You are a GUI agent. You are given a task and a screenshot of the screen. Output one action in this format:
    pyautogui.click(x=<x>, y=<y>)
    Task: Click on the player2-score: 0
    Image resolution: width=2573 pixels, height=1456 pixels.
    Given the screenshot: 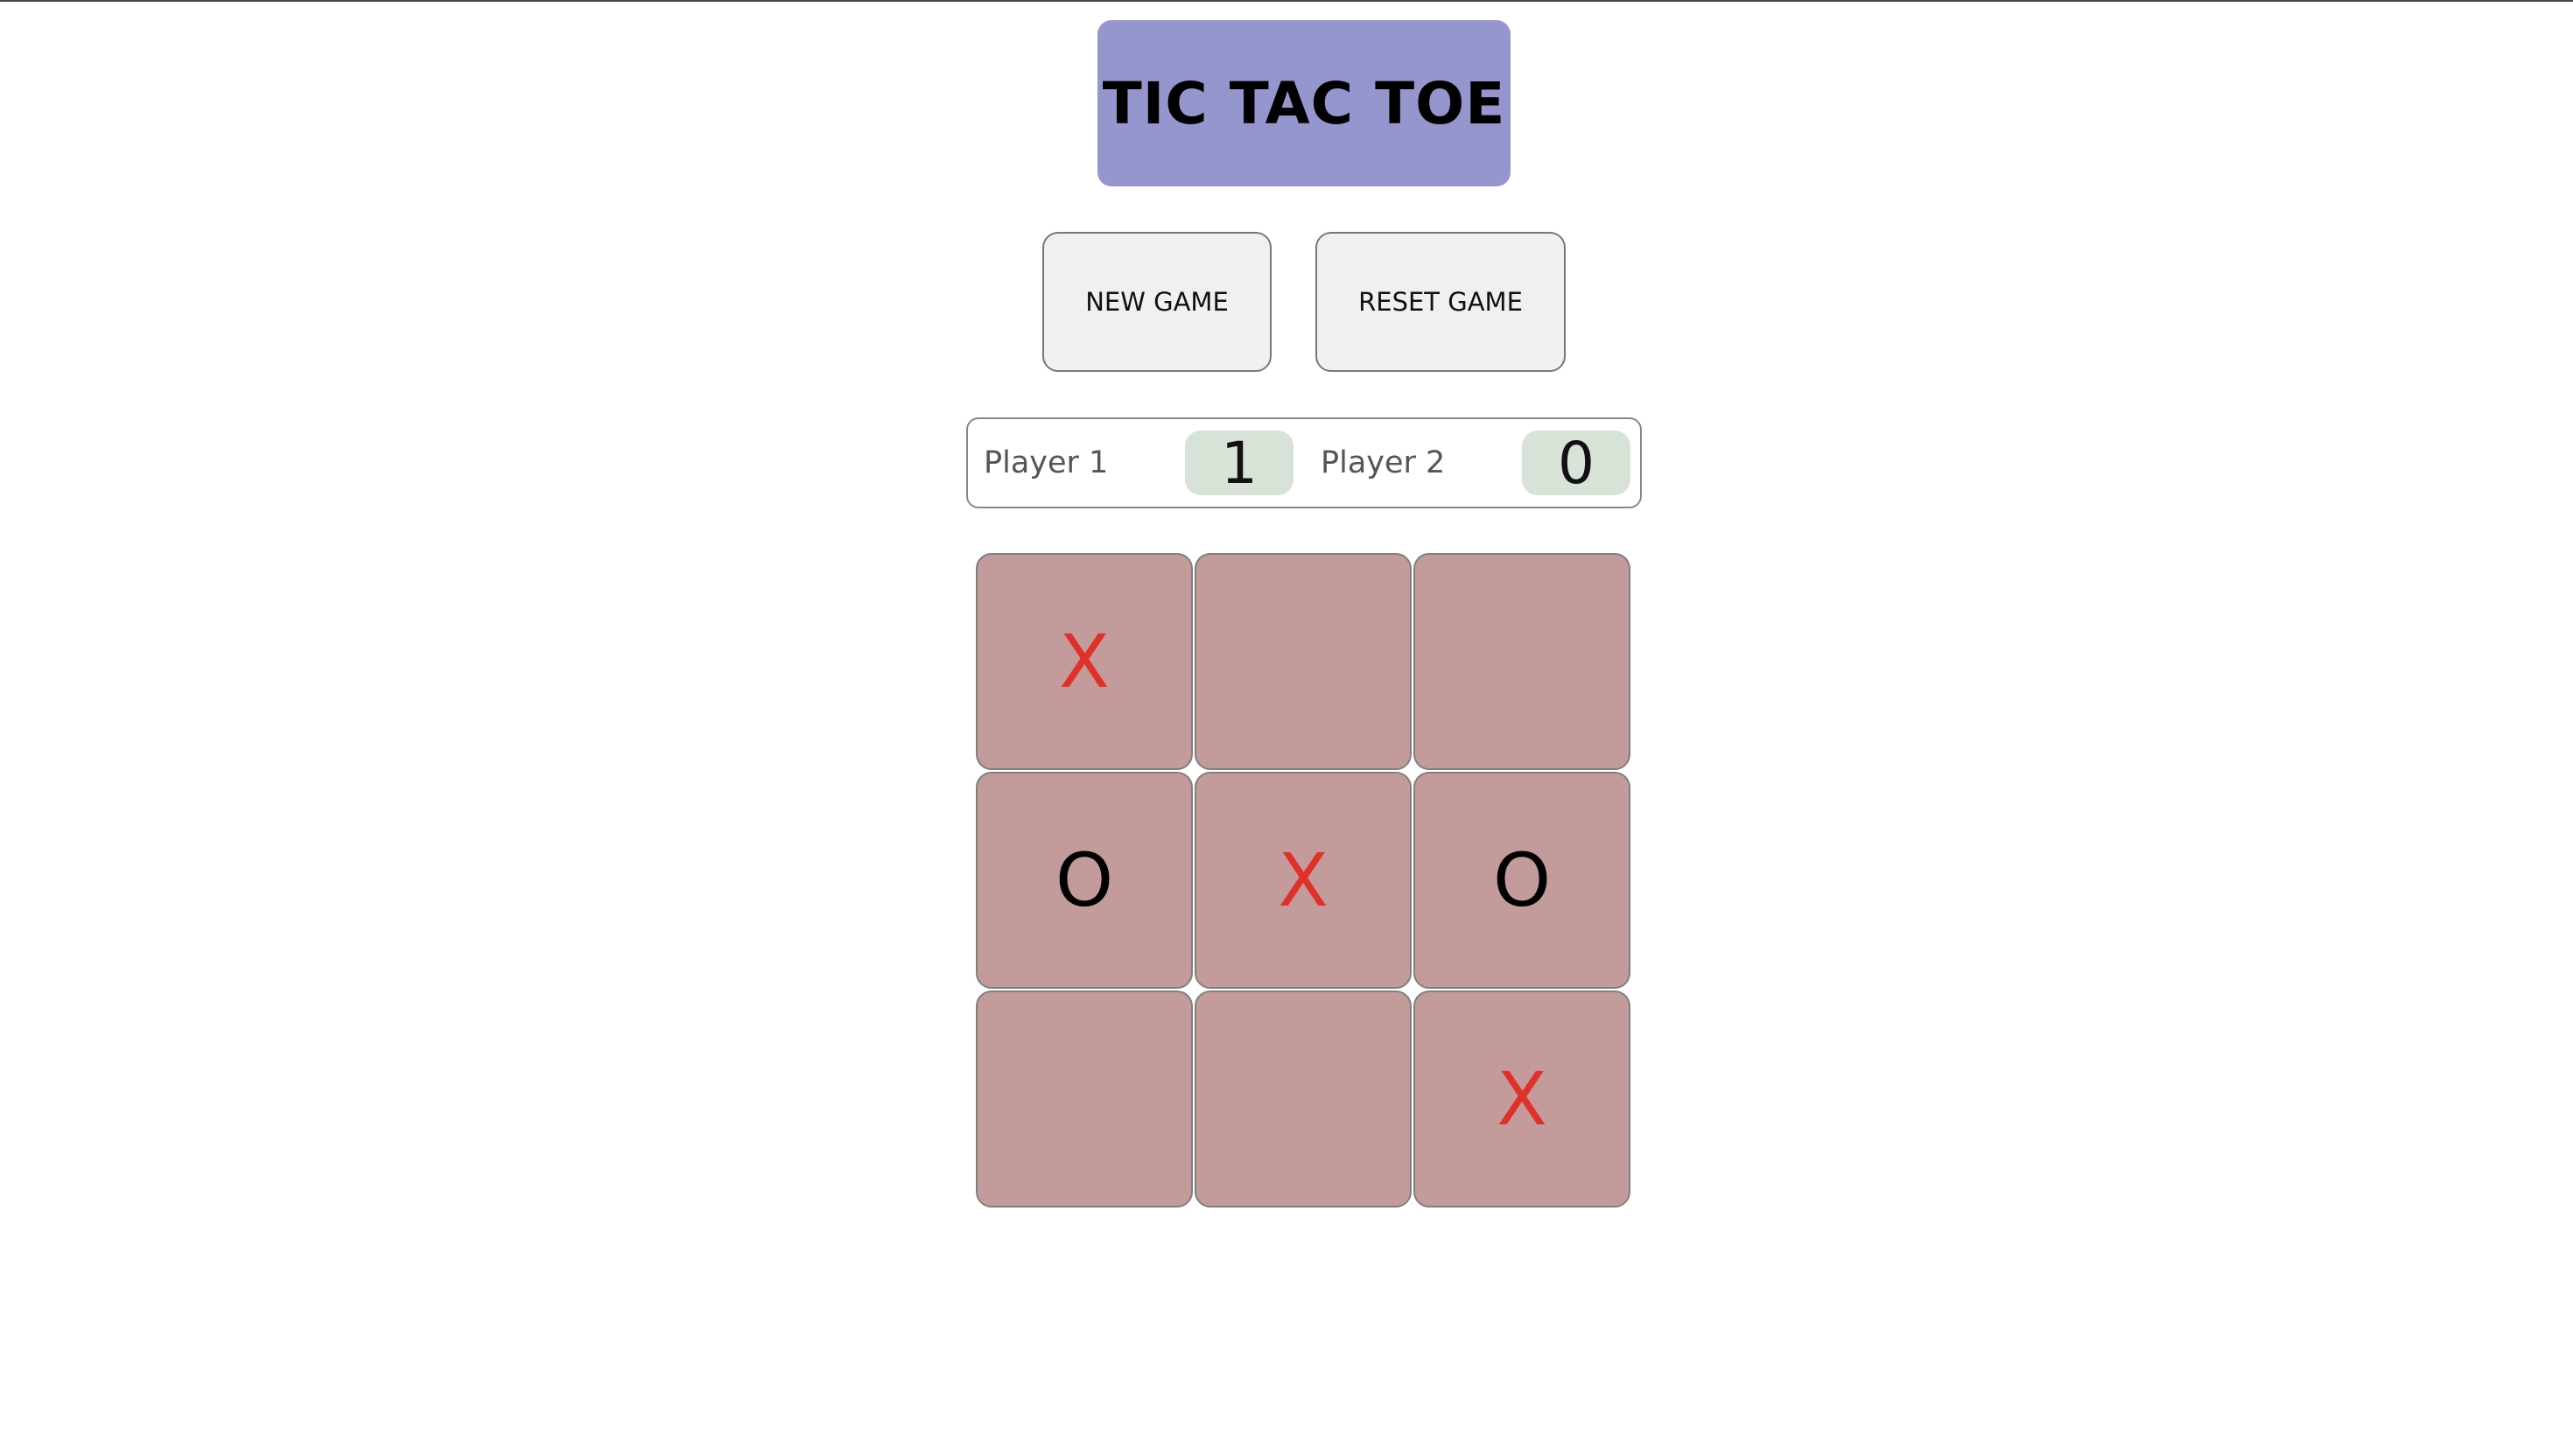 What is the action you would take?
    pyautogui.click(x=1576, y=463)
    